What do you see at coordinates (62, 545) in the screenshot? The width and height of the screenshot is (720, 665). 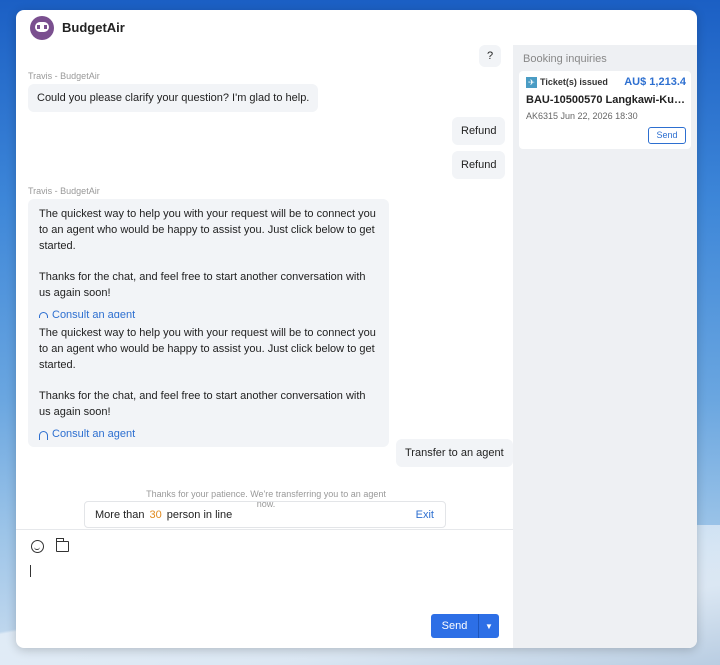 I see `folder-icon` at bounding box center [62, 545].